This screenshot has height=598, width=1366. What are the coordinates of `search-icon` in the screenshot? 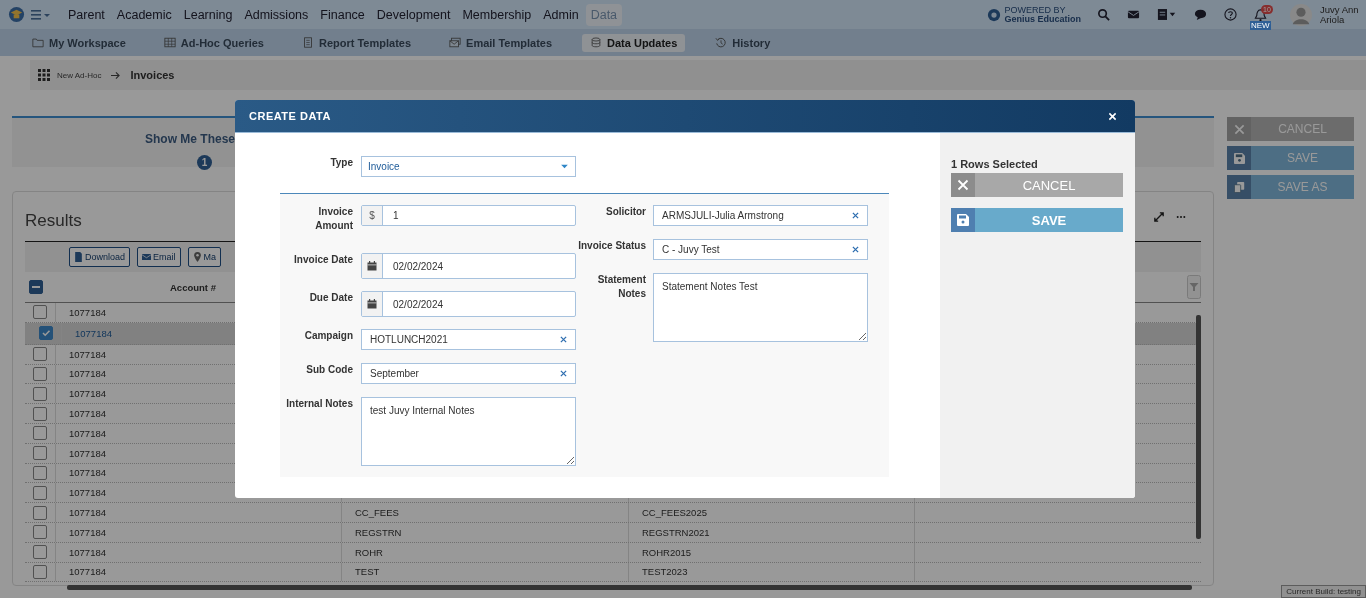 It's located at (1103, 14).